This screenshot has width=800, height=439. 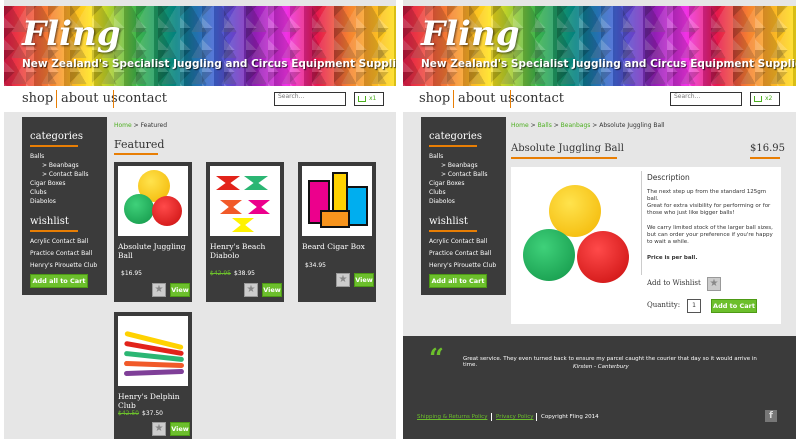 What do you see at coordinates (694, 306) in the screenshot?
I see `quantity-input: 1` at bounding box center [694, 306].